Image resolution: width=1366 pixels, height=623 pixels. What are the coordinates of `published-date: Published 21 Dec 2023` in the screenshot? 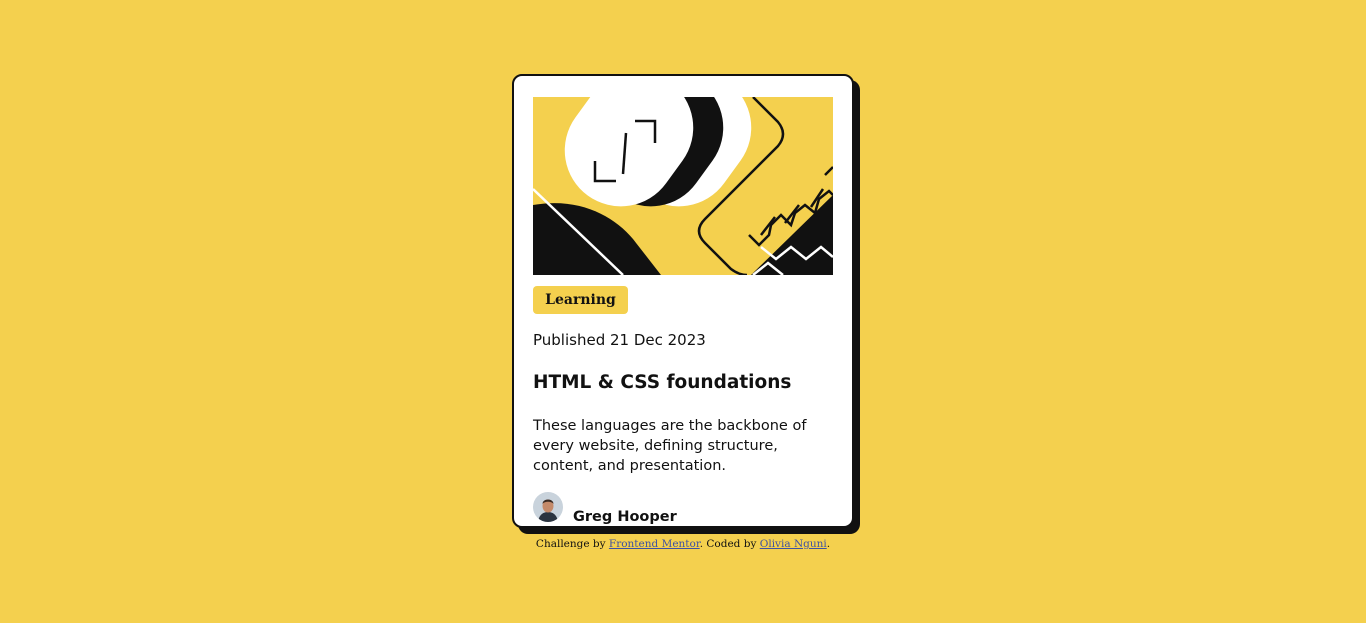 It's located at (619, 340).